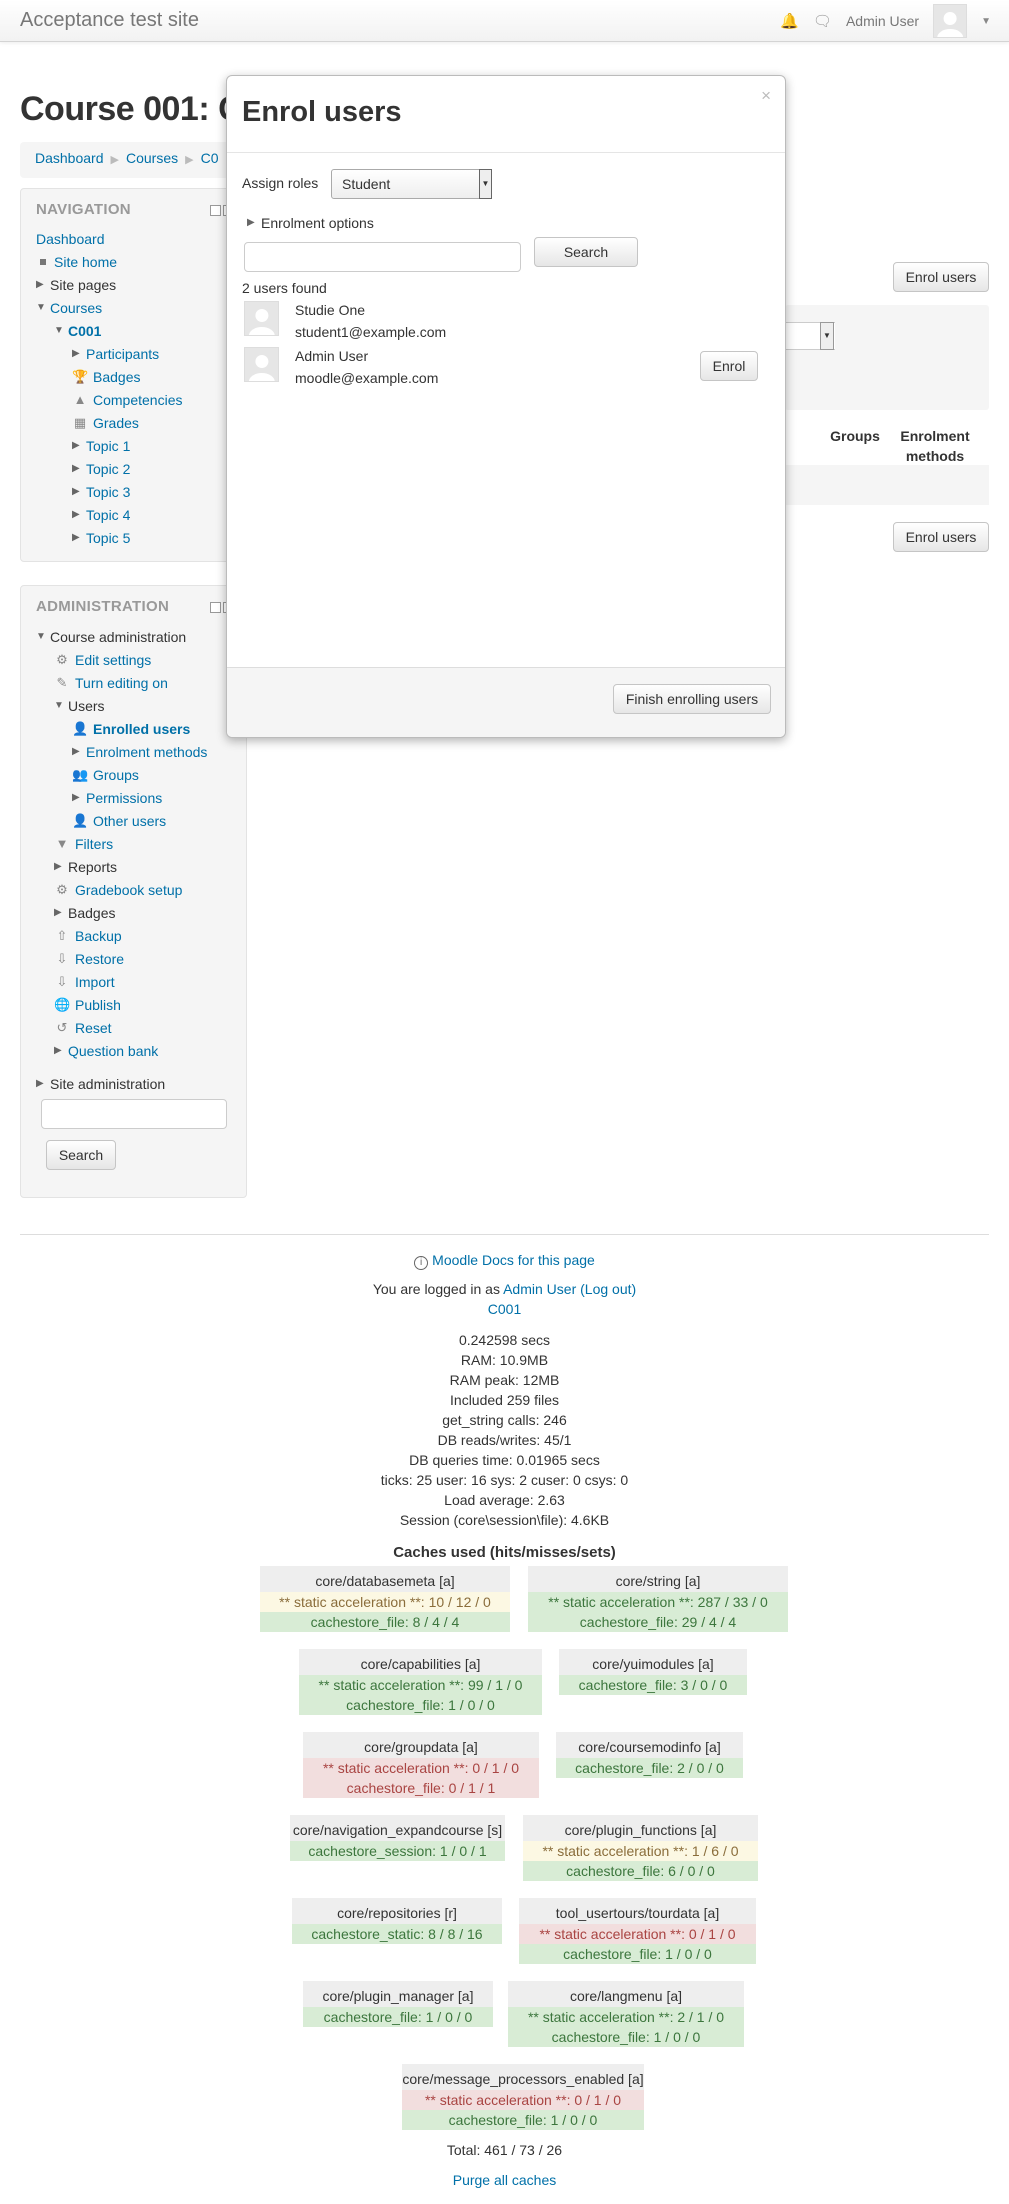 This screenshot has height=2204, width=1009. What do you see at coordinates (83, 1028) in the screenshot?
I see `admin-reset: ↺ Reset` at bounding box center [83, 1028].